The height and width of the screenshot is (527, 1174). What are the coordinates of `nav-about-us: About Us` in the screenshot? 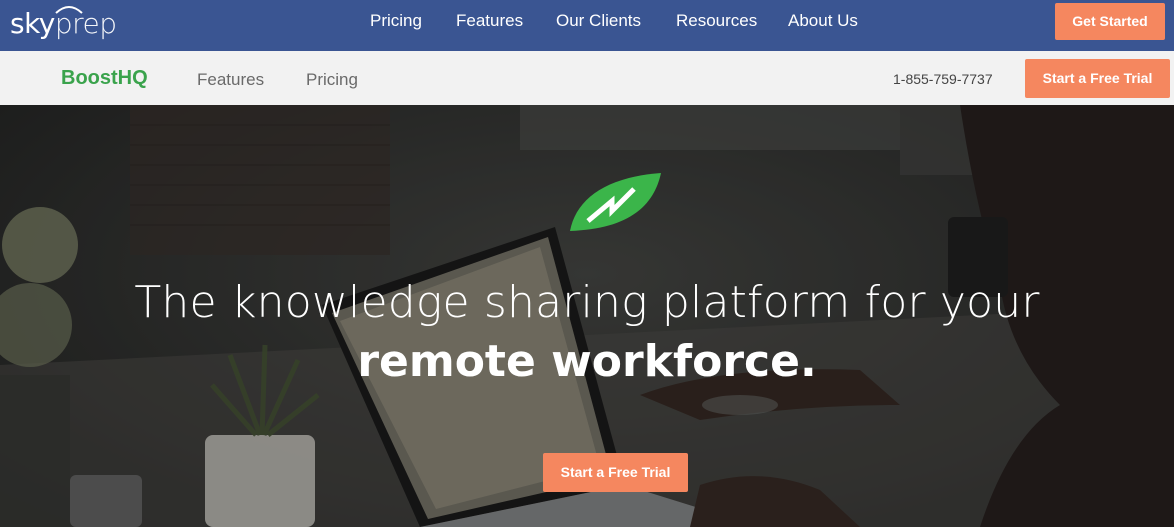 It's located at (823, 21).